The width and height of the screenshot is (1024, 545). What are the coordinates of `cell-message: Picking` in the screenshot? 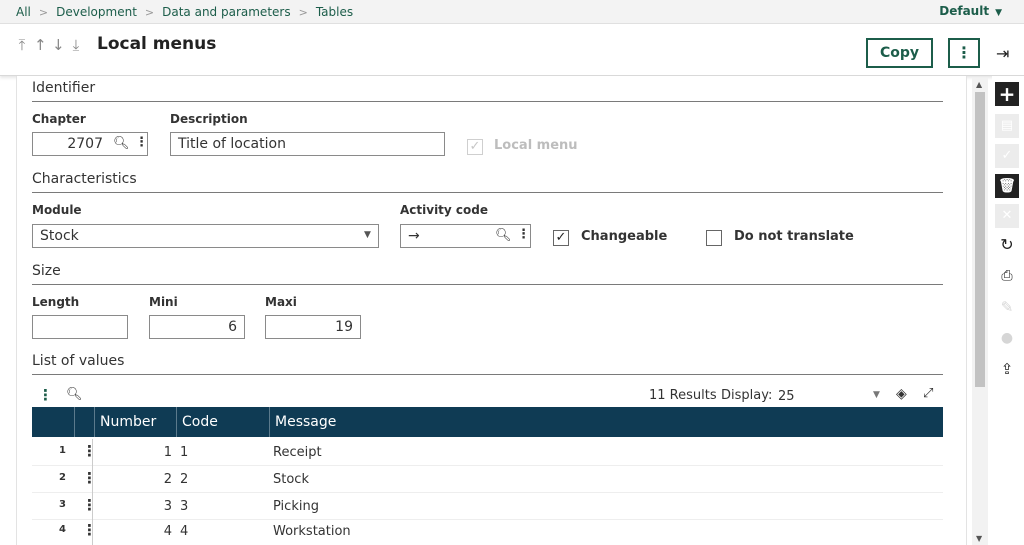 It's located at (296, 506).